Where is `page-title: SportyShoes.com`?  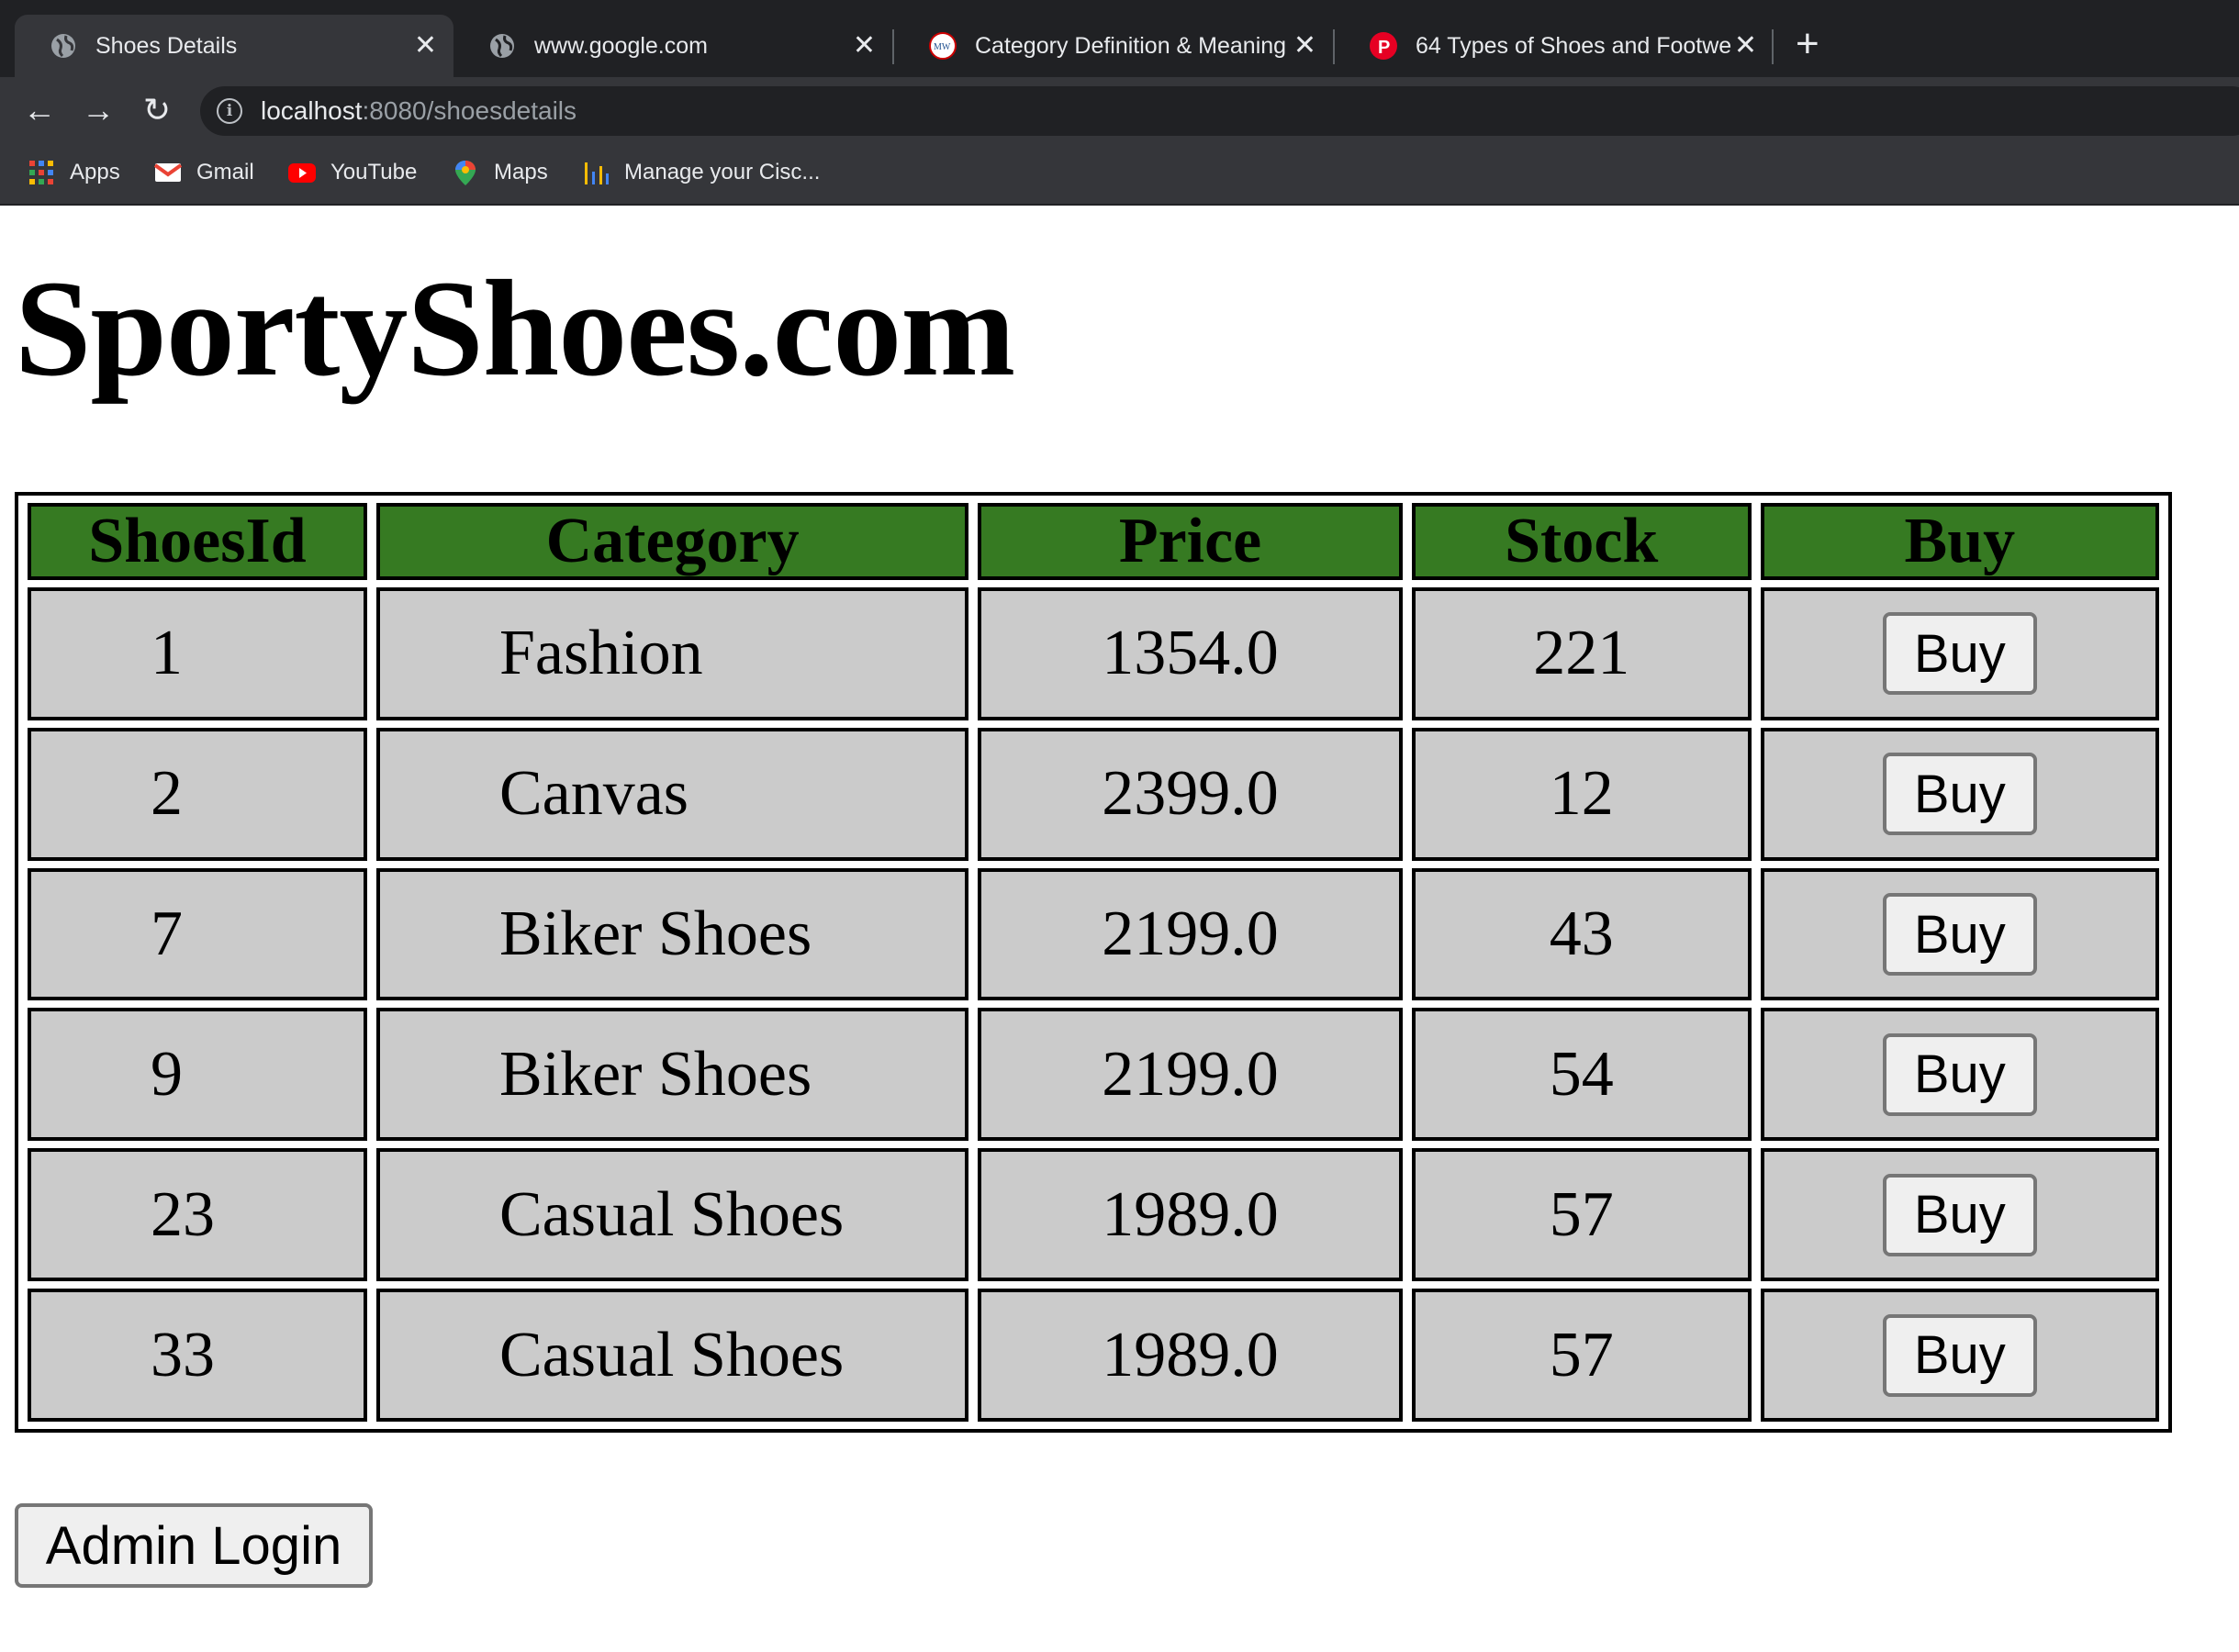
page-title: SportyShoes.com is located at coordinates (515, 329).